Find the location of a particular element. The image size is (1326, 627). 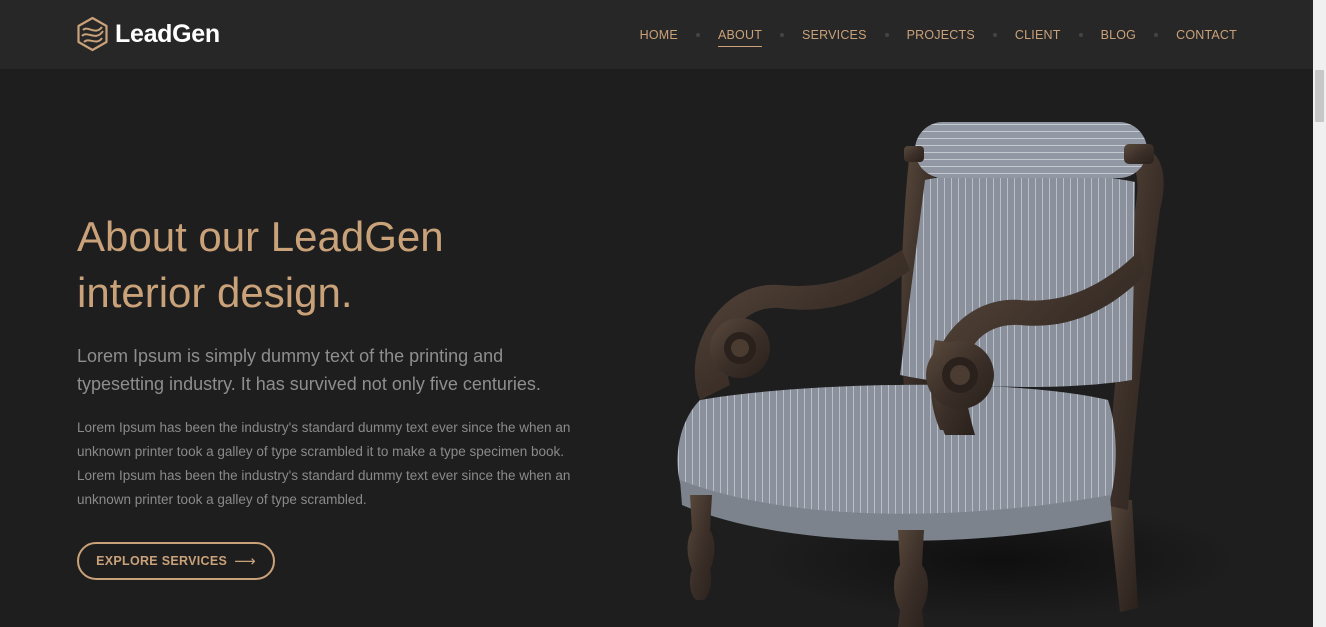

explore-services-button: EXPLORE SERVICES ⟶ is located at coordinates (176, 561).